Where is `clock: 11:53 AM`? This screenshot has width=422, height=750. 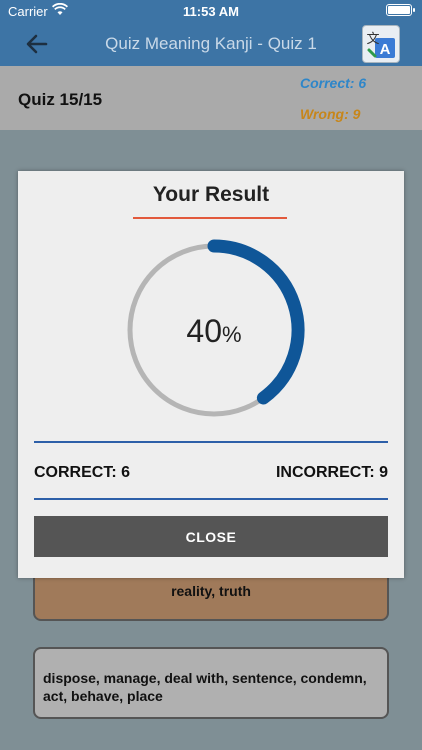 clock: 11:53 AM is located at coordinates (211, 11).